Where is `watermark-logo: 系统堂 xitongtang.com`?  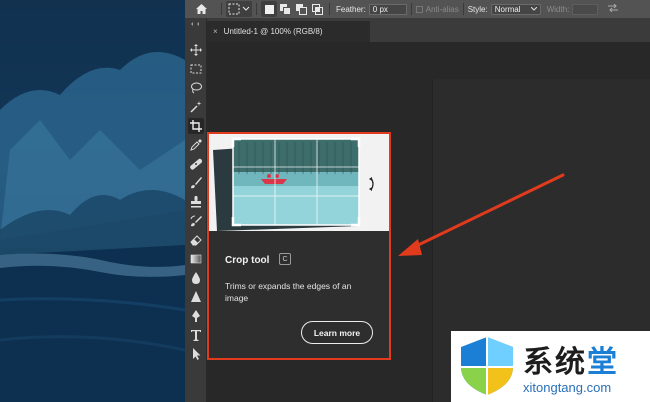 watermark-logo: 系统堂 xitongtang.com is located at coordinates (550, 366).